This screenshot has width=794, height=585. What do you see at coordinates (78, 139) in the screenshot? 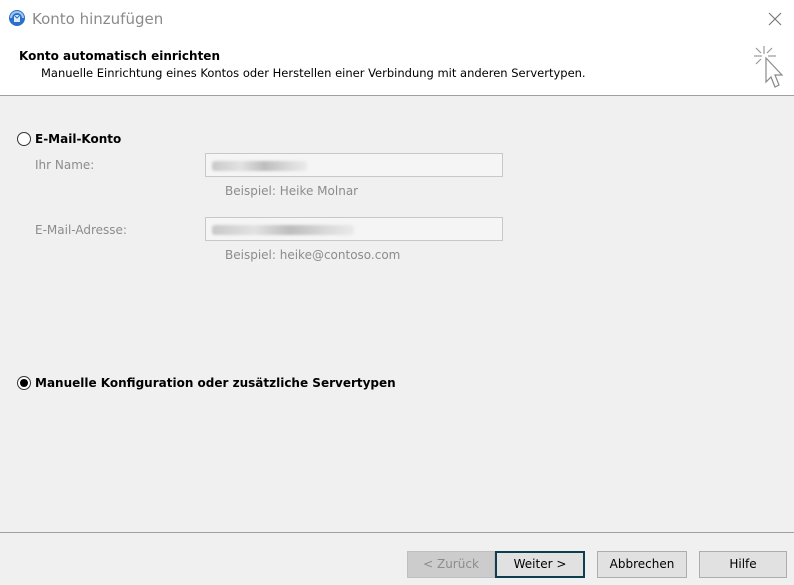
I see `email-account-label: E-Mail-Konto` at bounding box center [78, 139].